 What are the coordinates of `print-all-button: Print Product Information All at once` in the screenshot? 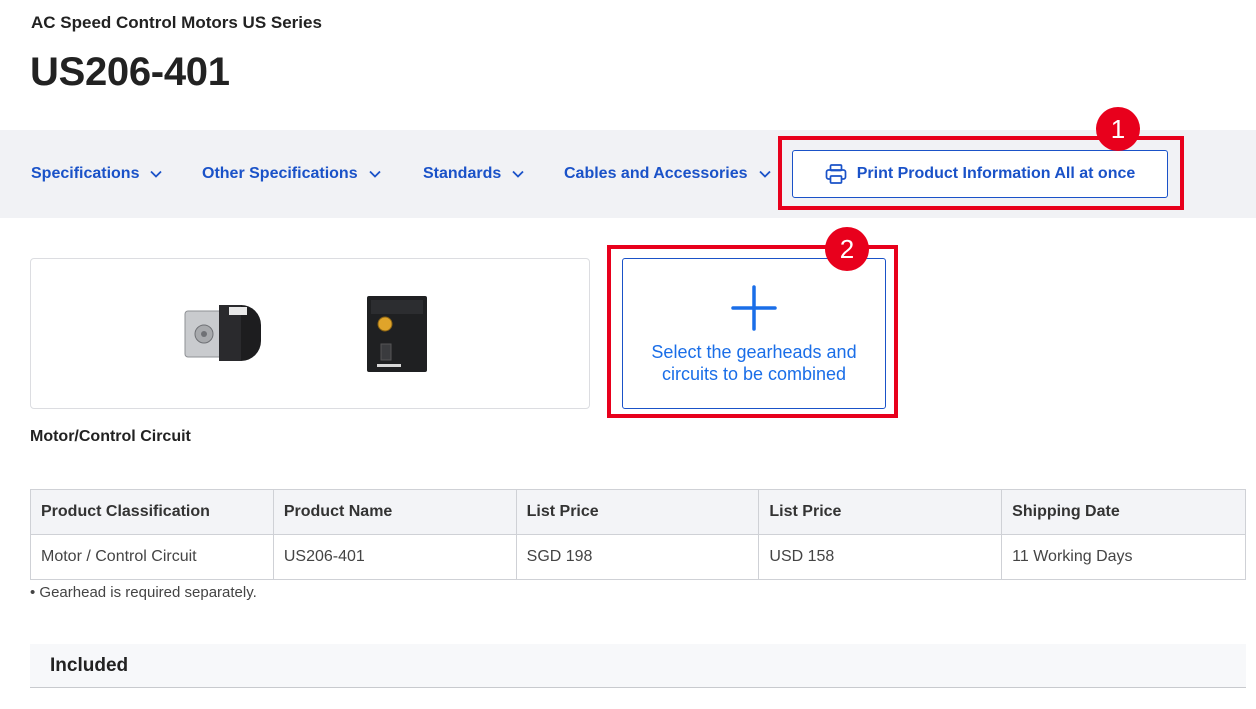 It's located at (980, 174).